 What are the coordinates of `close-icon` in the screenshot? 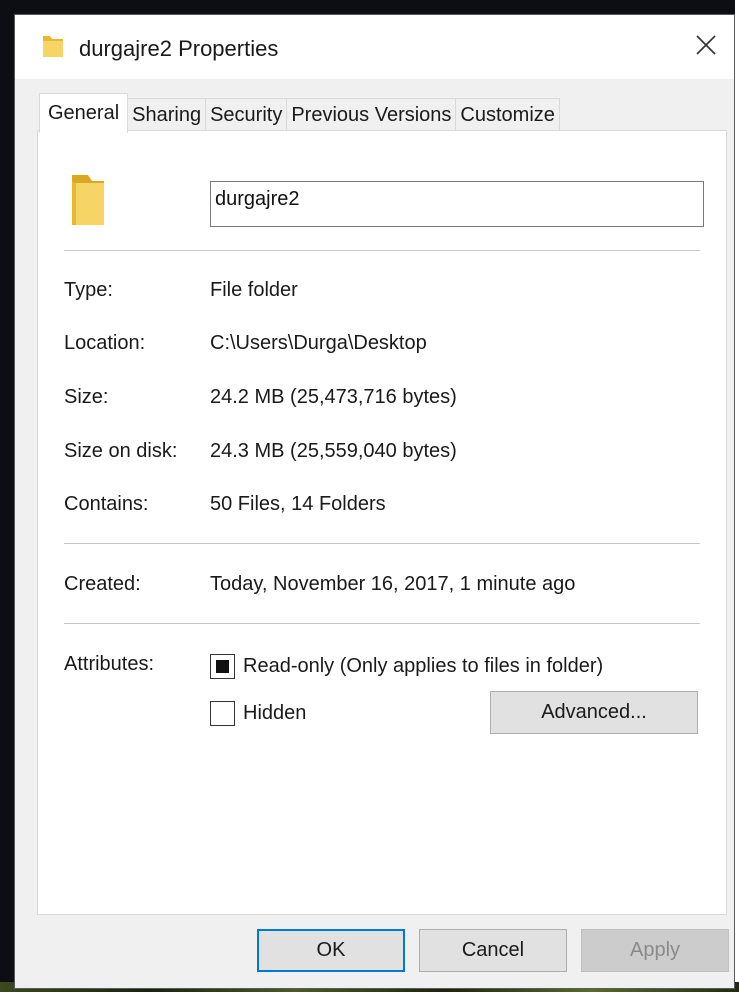 It's located at (706, 47).